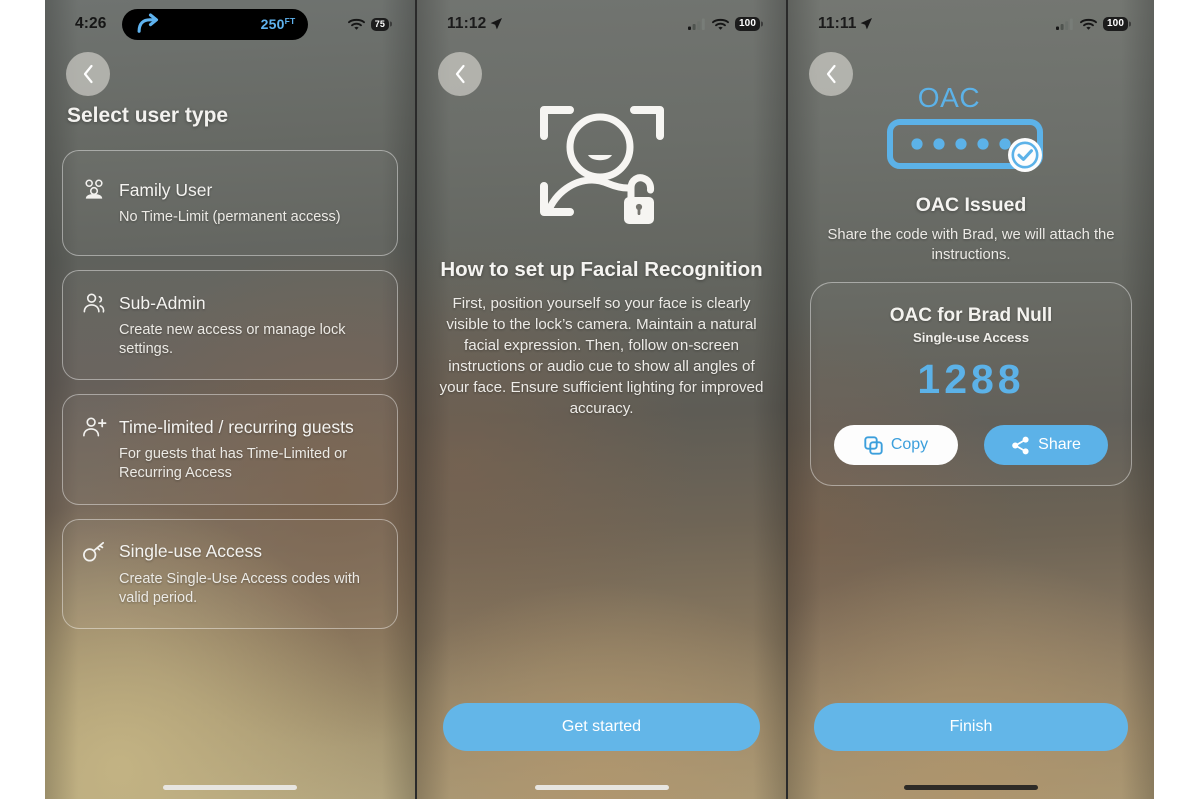  I want to click on status-bar: 11:12 100, so click(601, 24).